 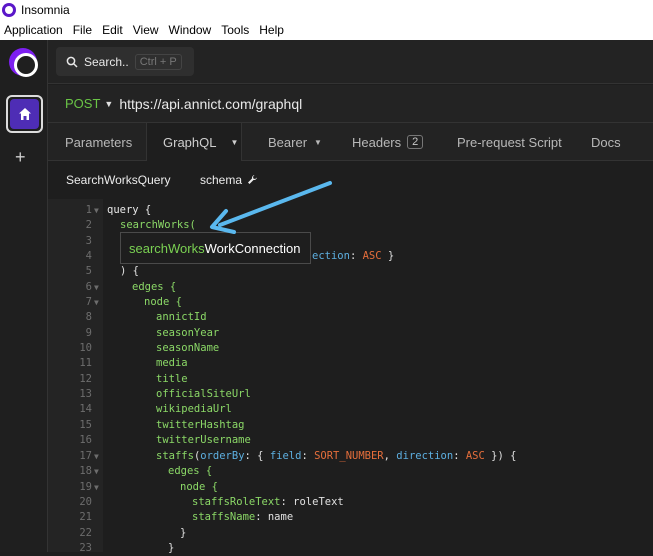 I want to click on annotation-arrow-icon, so click(x=271, y=207).